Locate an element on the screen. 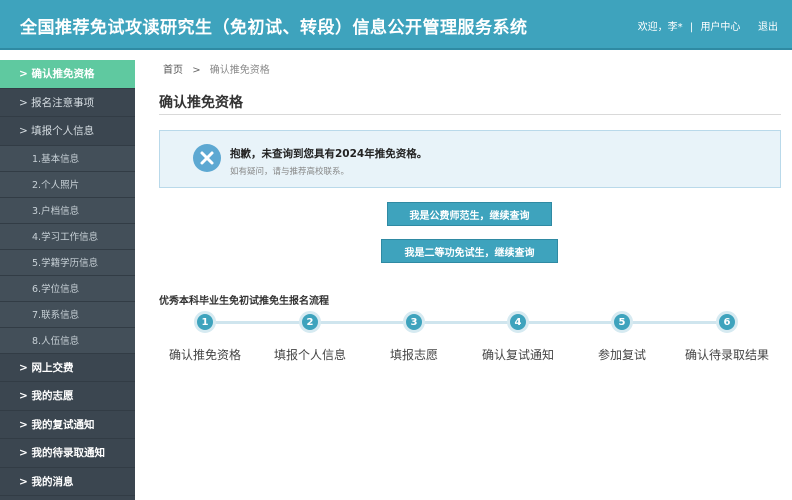  header-spacer is located at coordinates (749, 27).